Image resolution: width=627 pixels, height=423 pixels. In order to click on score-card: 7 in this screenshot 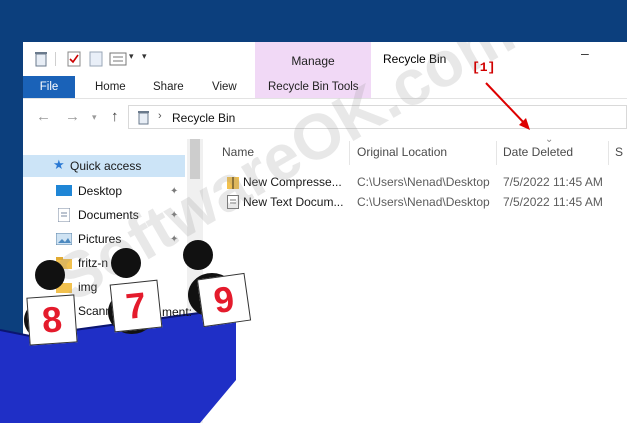, I will do `click(136, 306)`.